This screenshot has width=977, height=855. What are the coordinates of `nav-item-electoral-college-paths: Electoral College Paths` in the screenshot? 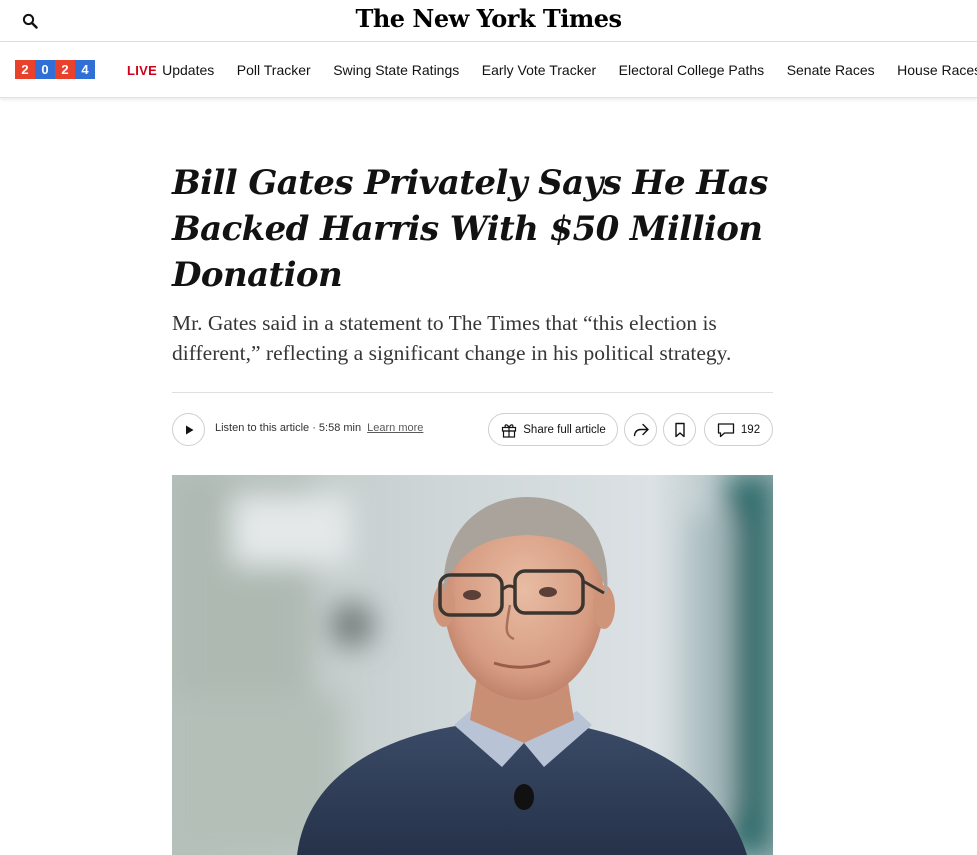 It's located at (692, 70).